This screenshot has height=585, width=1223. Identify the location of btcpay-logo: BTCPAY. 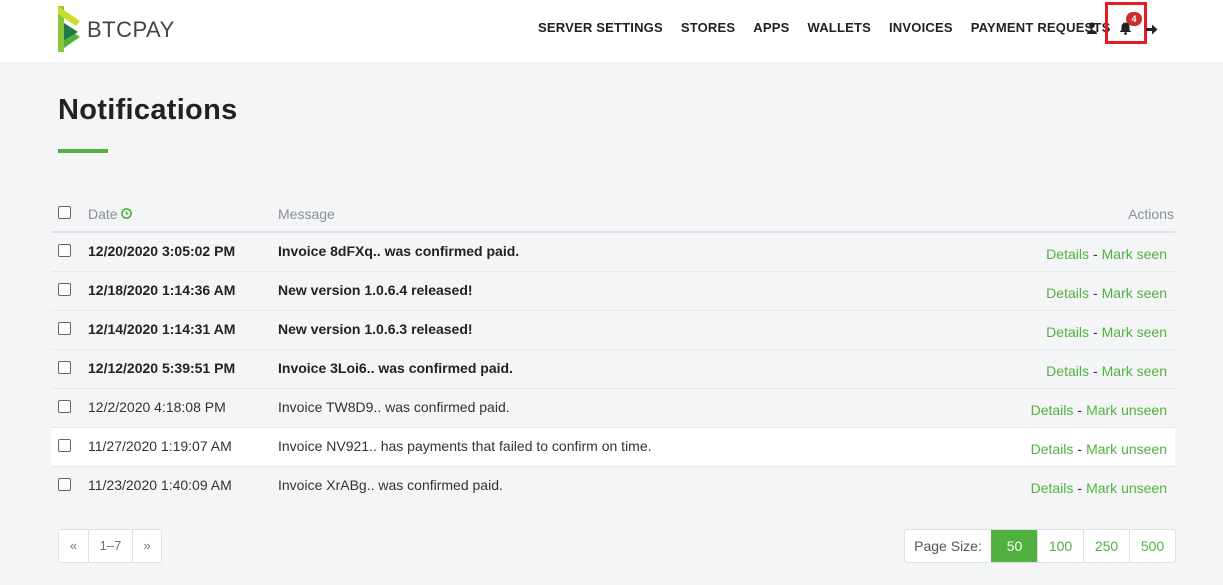
(115, 29).